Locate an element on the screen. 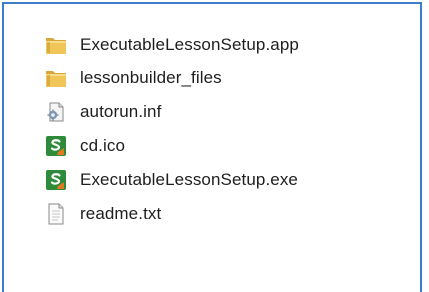 The image size is (429, 292). text-file-icon is located at coordinates (56, 214).